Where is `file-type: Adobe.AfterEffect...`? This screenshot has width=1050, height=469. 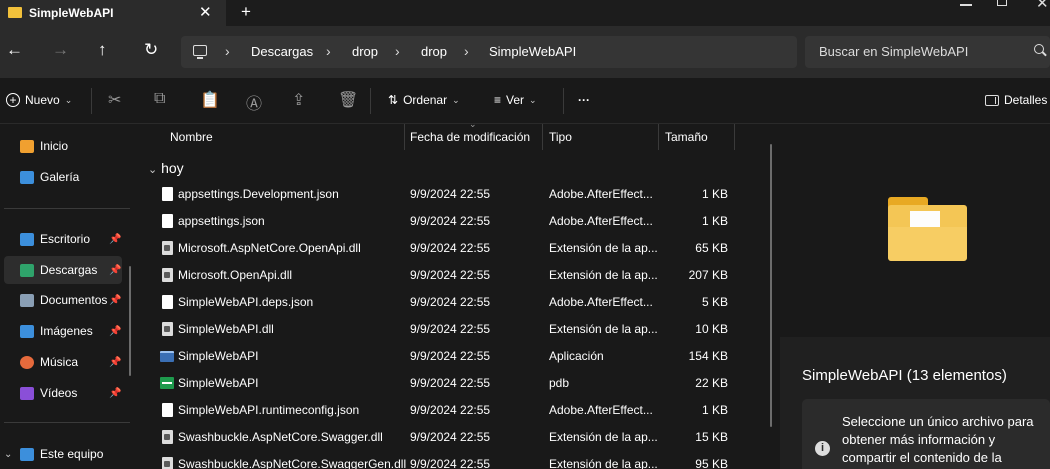
file-type: Adobe.AfterEffect... is located at coordinates (601, 302).